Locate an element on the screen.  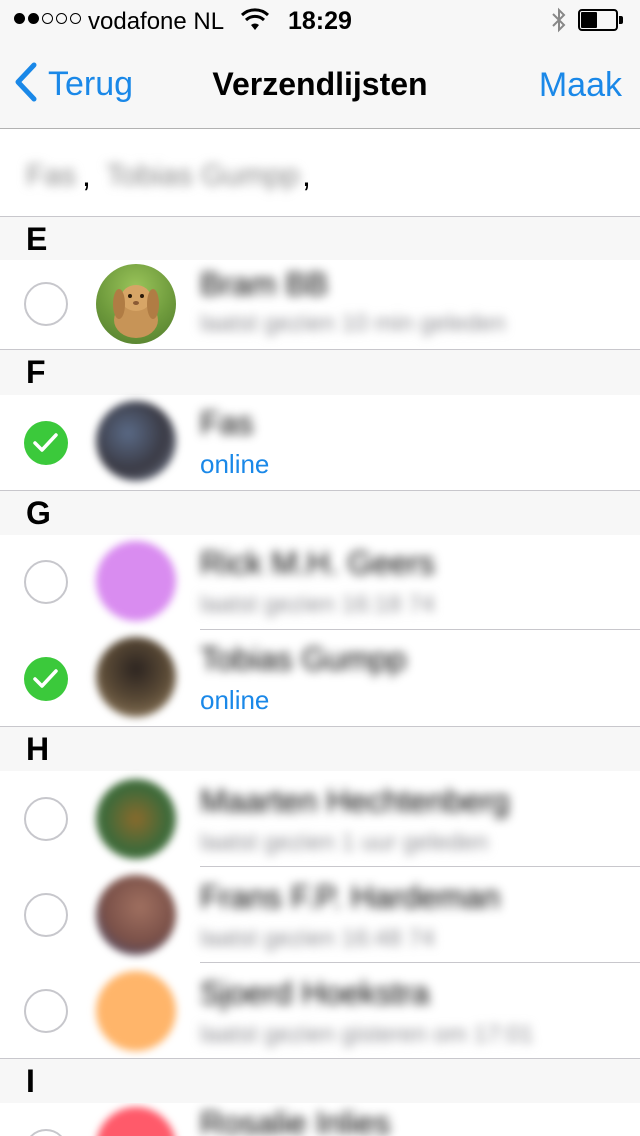
rabbit-icon is located at coordinates (136, 311).